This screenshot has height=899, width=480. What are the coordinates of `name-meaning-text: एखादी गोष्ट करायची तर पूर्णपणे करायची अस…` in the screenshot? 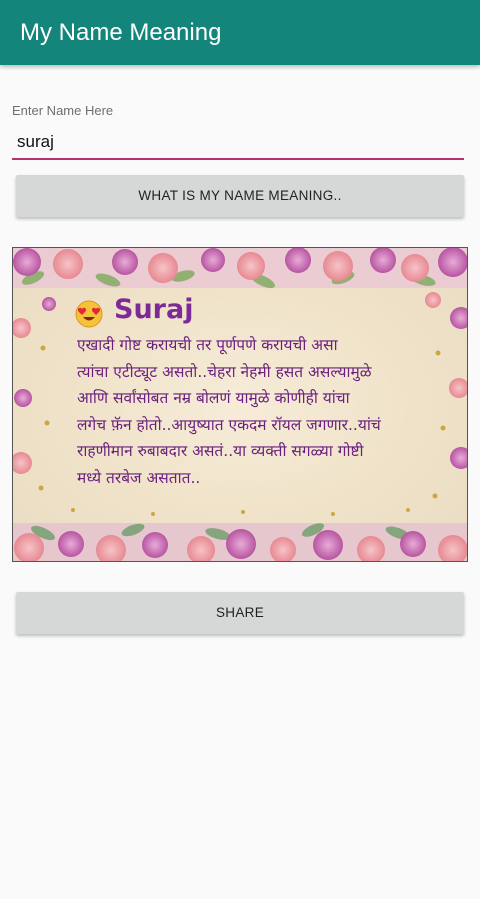 It's located at (229, 411).